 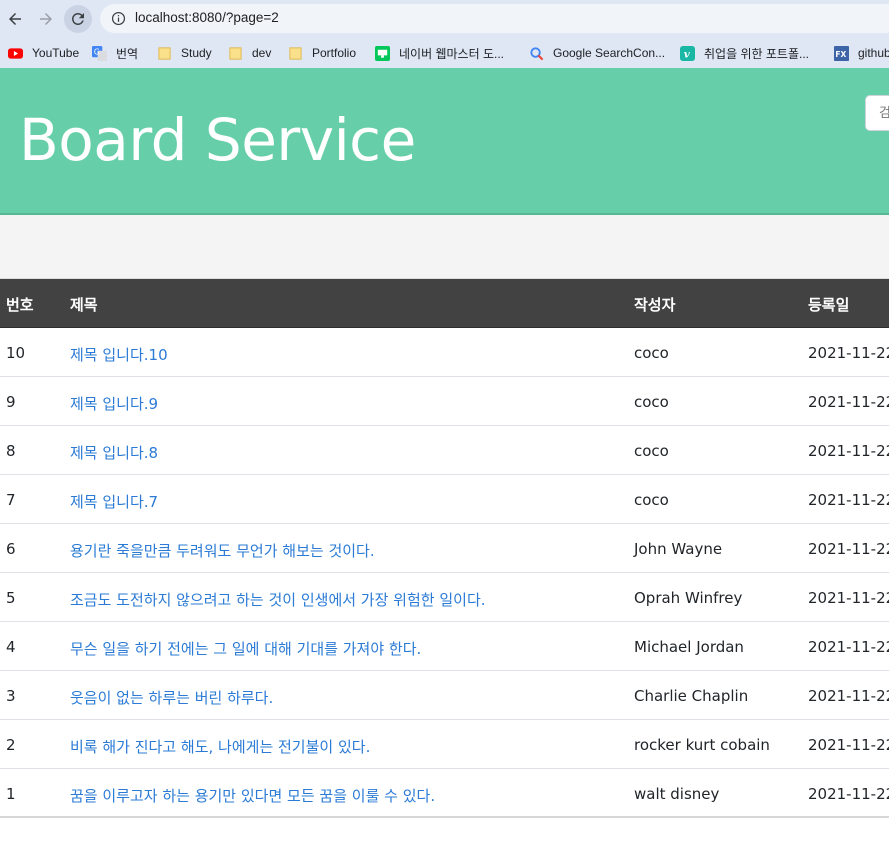 I want to click on translate-icon: G, so click(x=99, y=53).